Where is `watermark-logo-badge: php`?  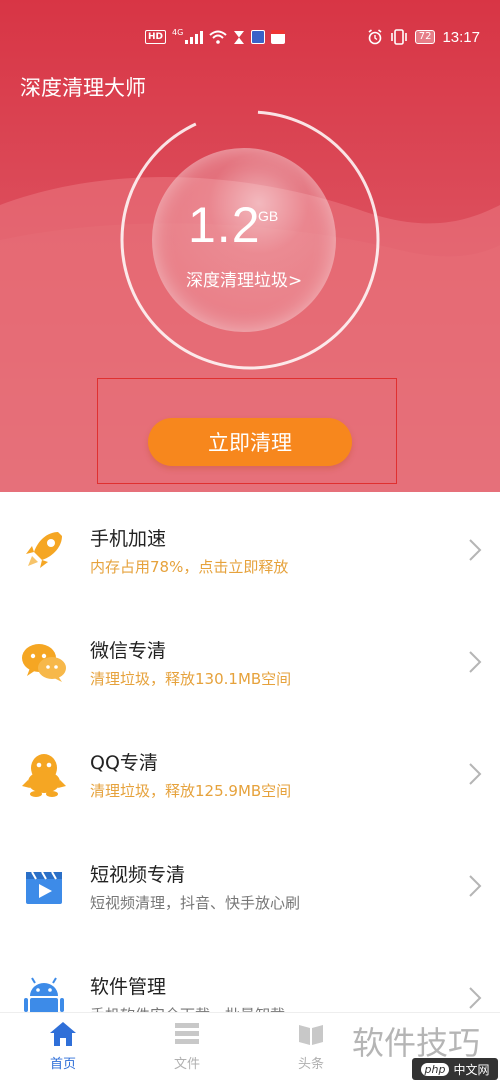
watermark-logo-badge: php is located at coordinates (435, 1069).